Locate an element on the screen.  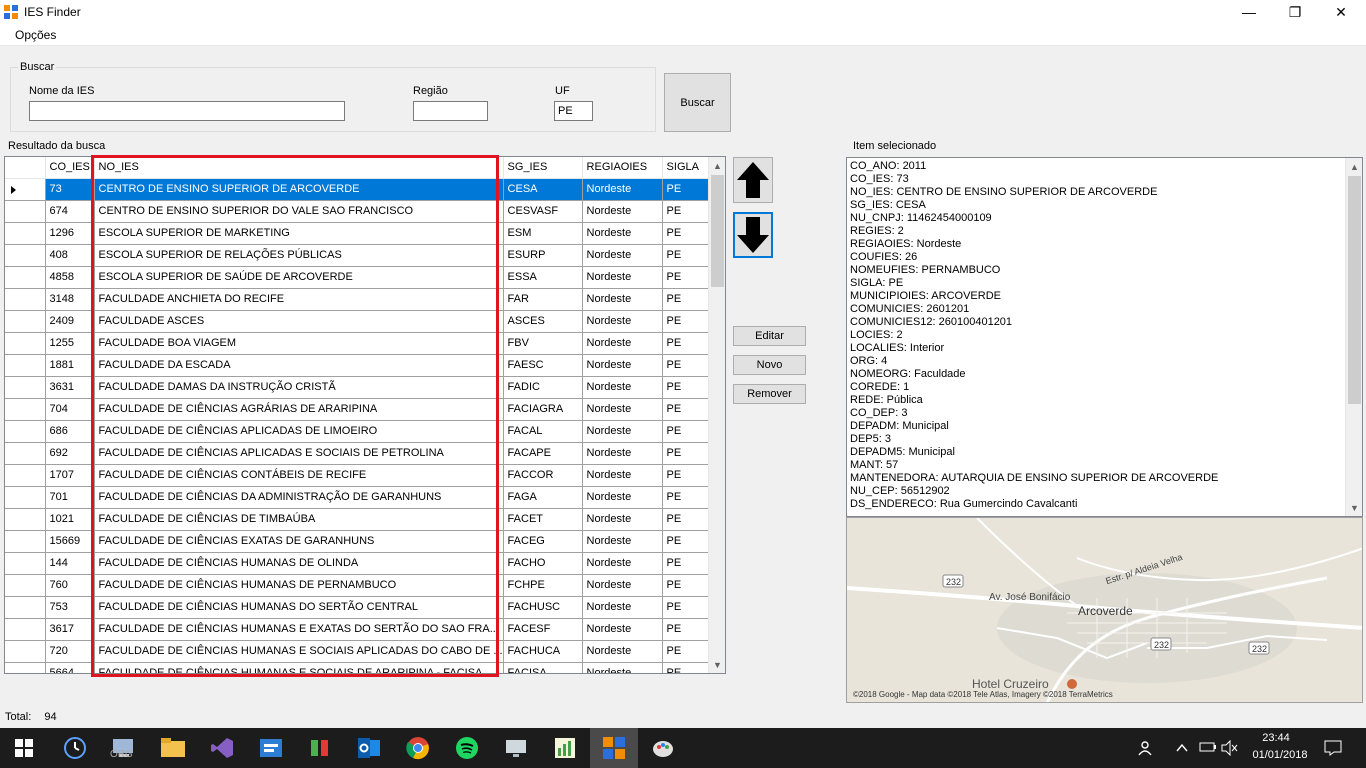
cell-sg-ies: FACESF is located at coordinates (543, 629).